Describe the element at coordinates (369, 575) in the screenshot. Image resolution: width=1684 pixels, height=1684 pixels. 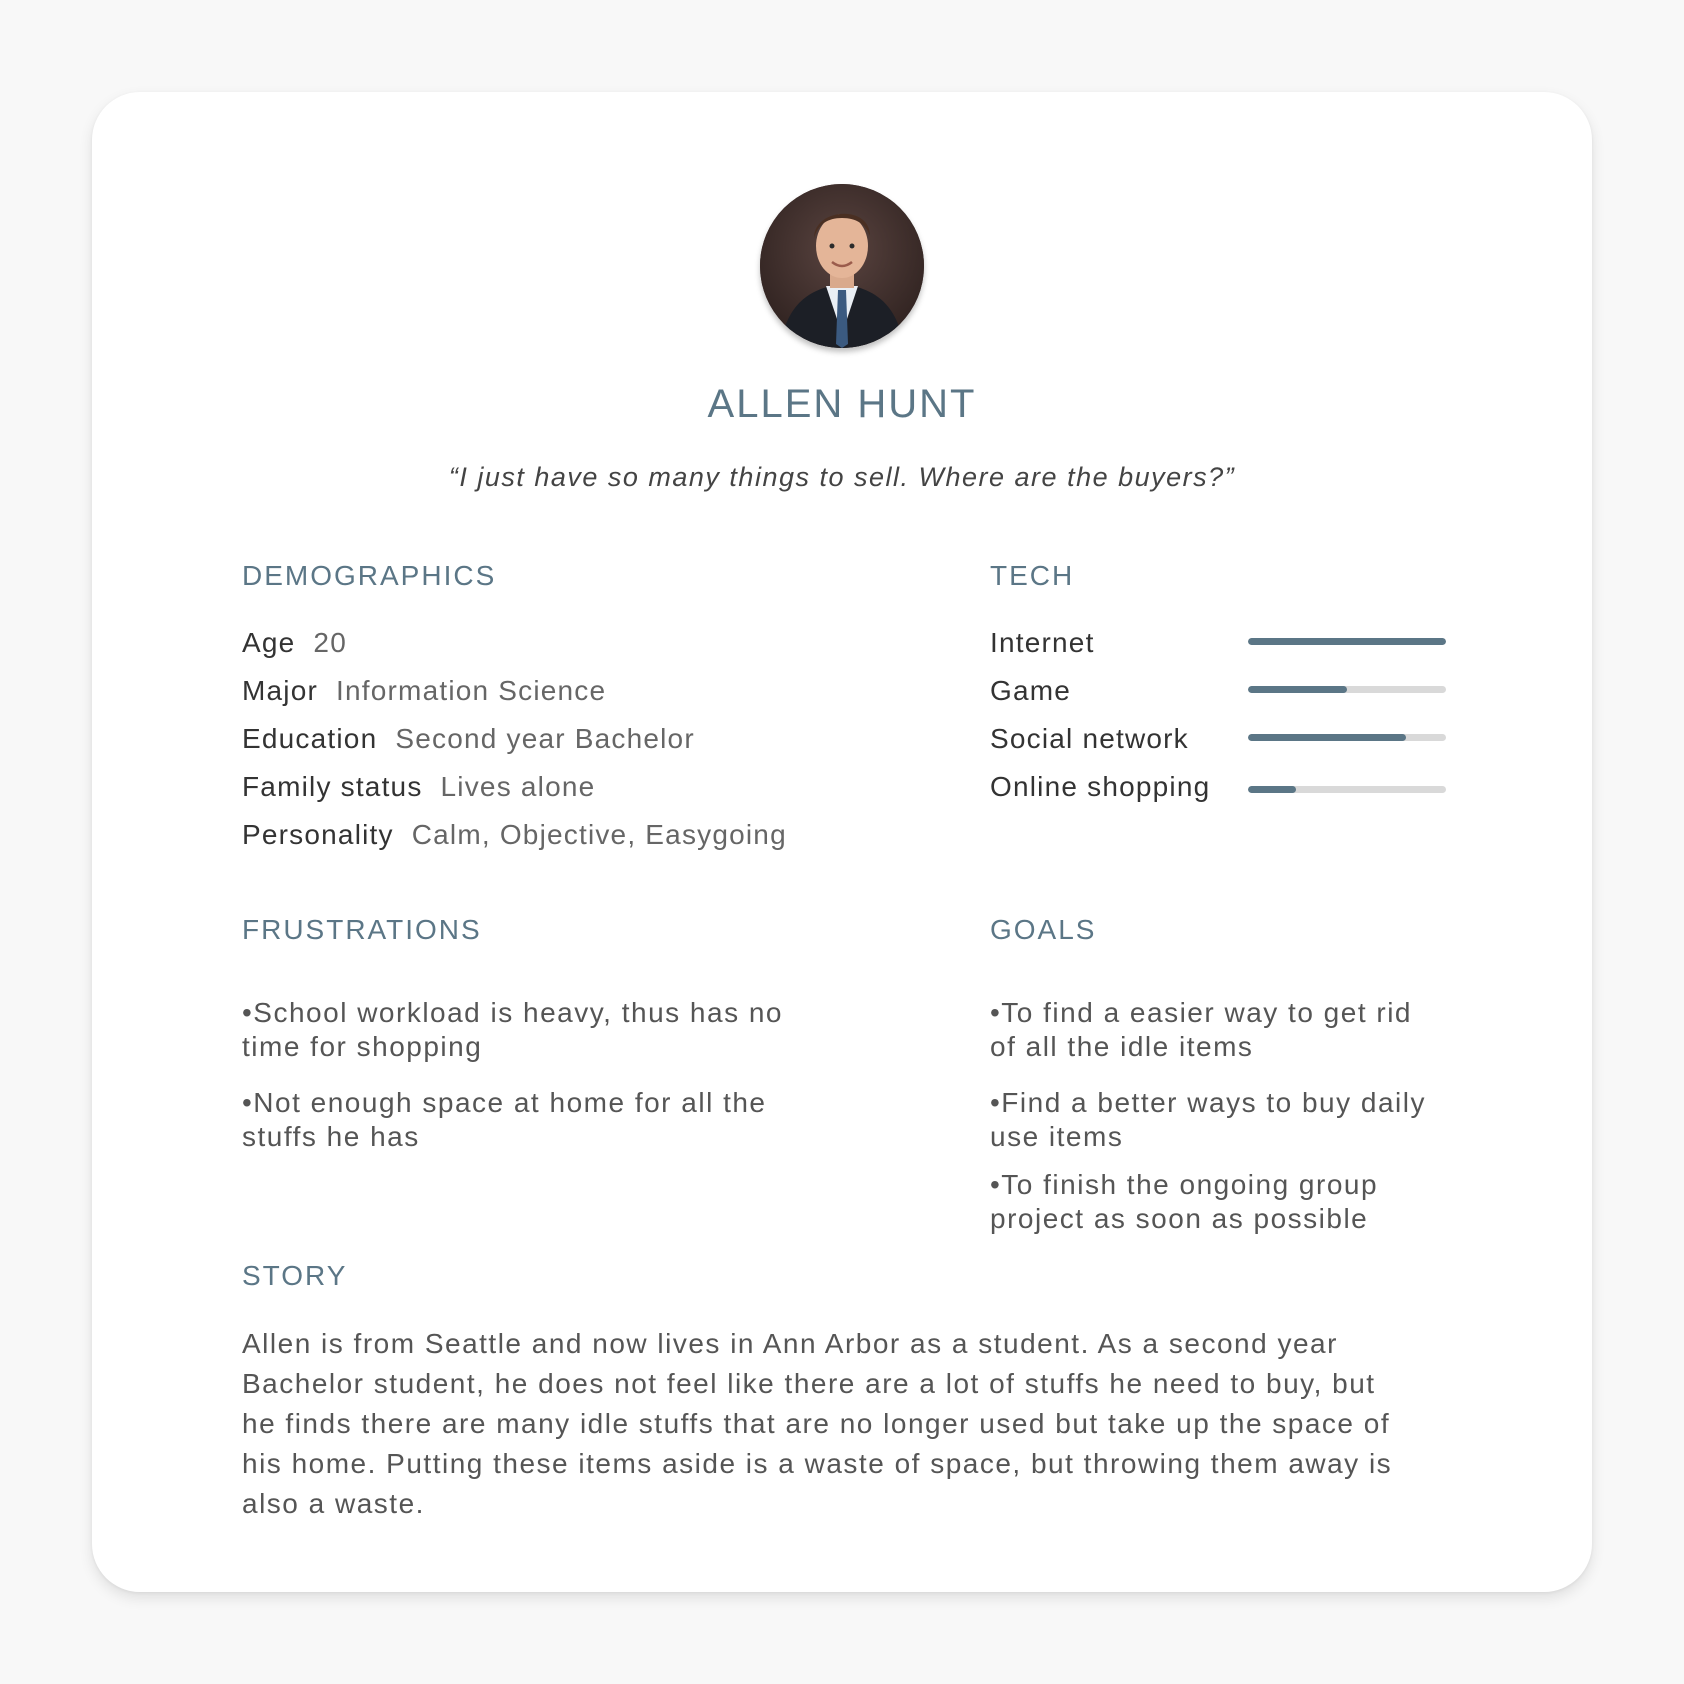
I see `demographics-title: DEMOGRAPHICS` at that location.